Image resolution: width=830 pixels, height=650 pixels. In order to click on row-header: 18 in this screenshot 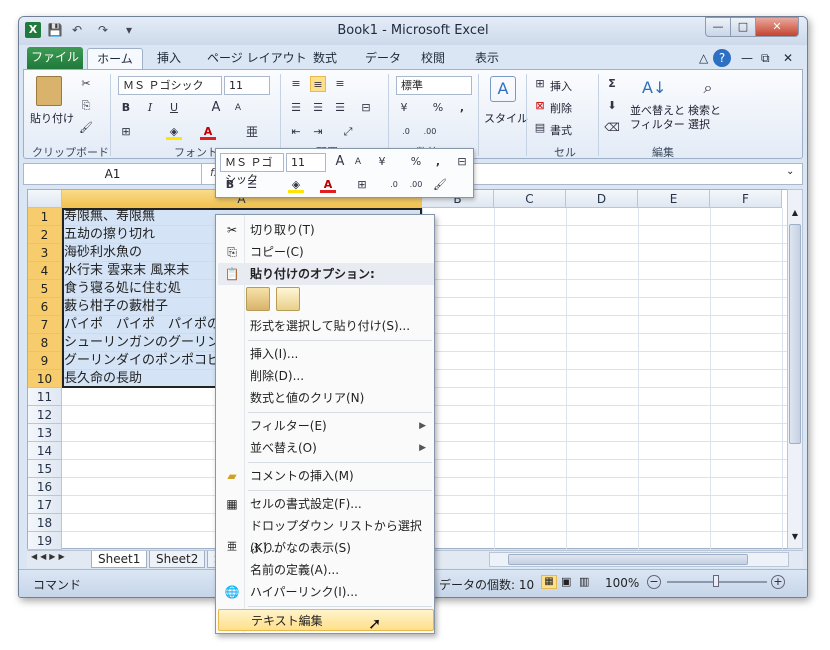, I will do `click(45, 523)`.